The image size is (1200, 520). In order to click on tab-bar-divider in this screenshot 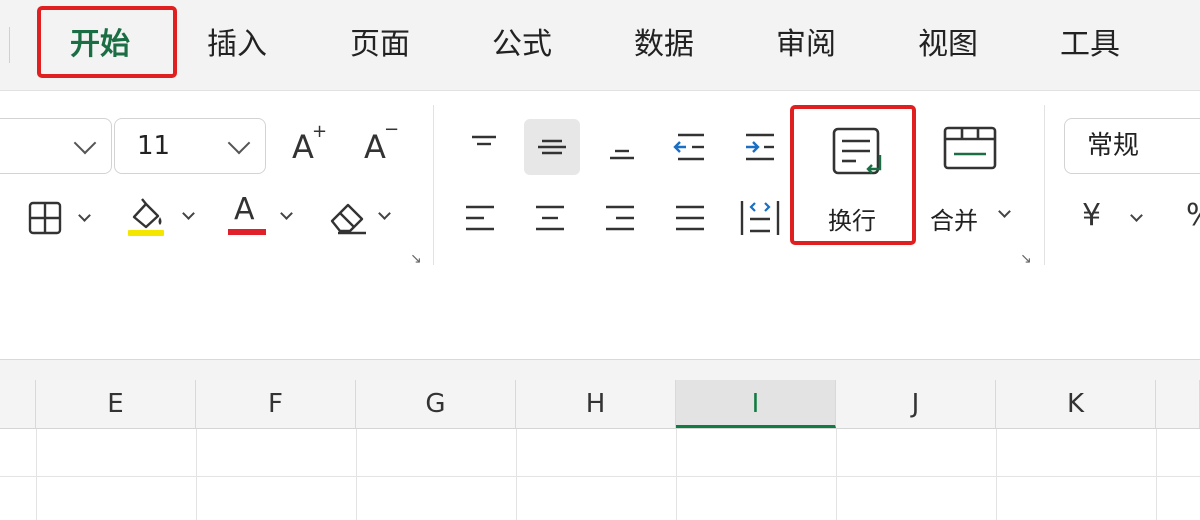, I will do `click(9, 45)`.